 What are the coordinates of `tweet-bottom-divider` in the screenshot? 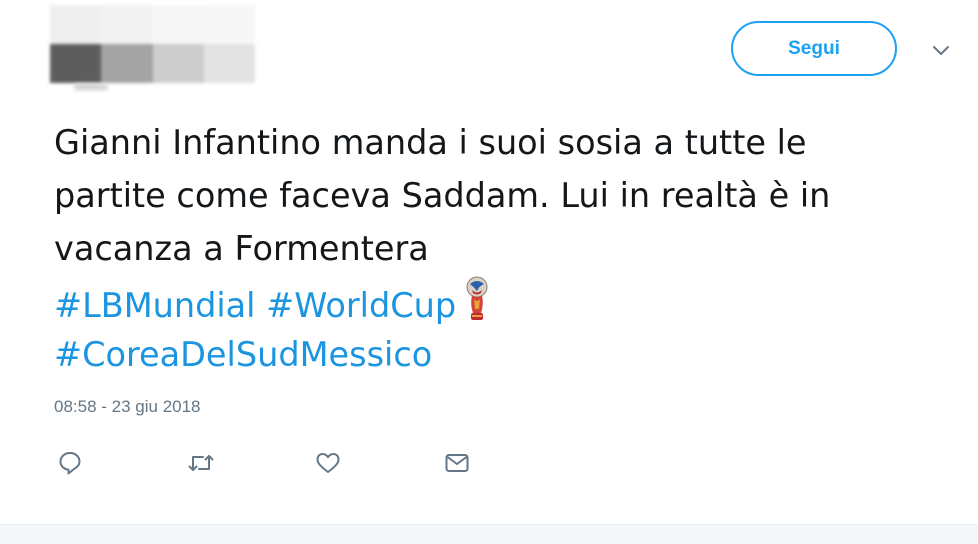 It's located at (489, 534).